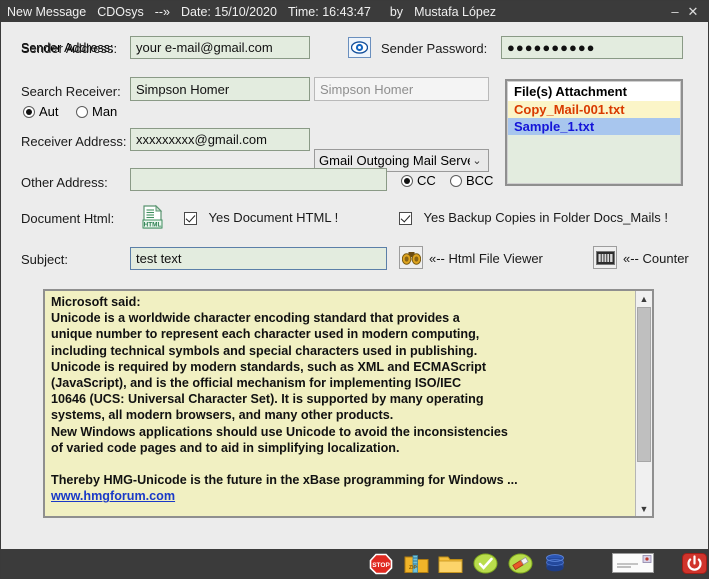 Image resolution: width=709 pixels, height=579 pixels. I want to click on minimize-button: –, so click(675, 11).